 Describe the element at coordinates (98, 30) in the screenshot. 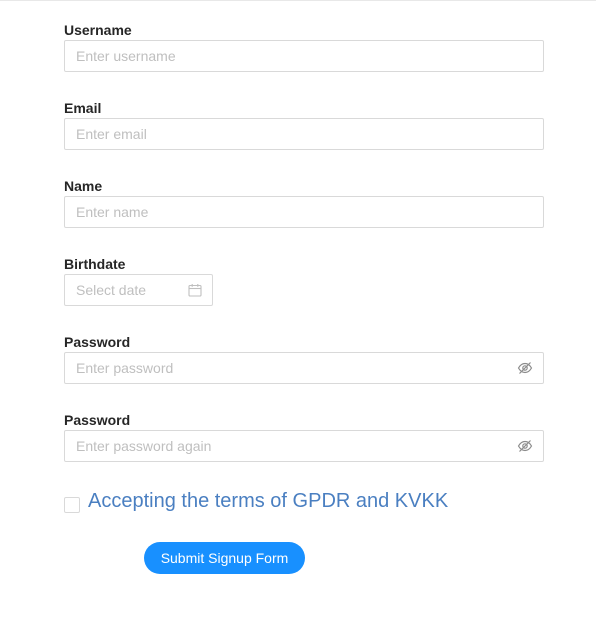

I see `username-label: Username` at that location.